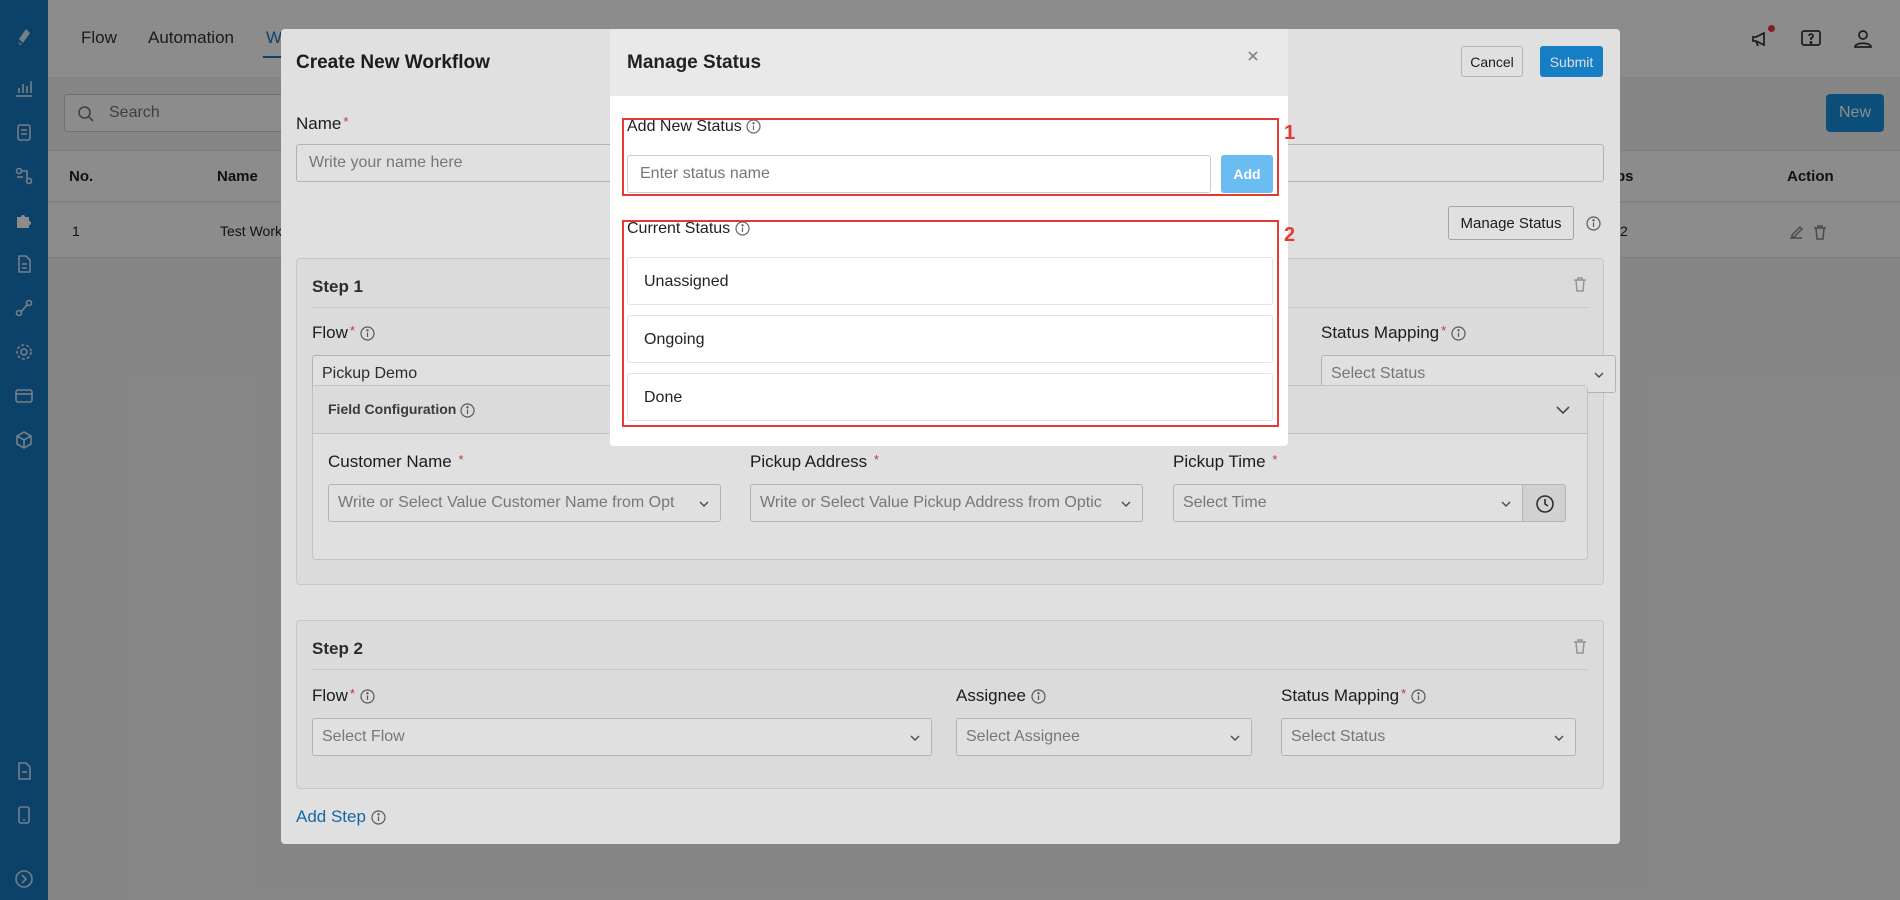  I want to click on modal-title: Manage Status, so click(694, 62).